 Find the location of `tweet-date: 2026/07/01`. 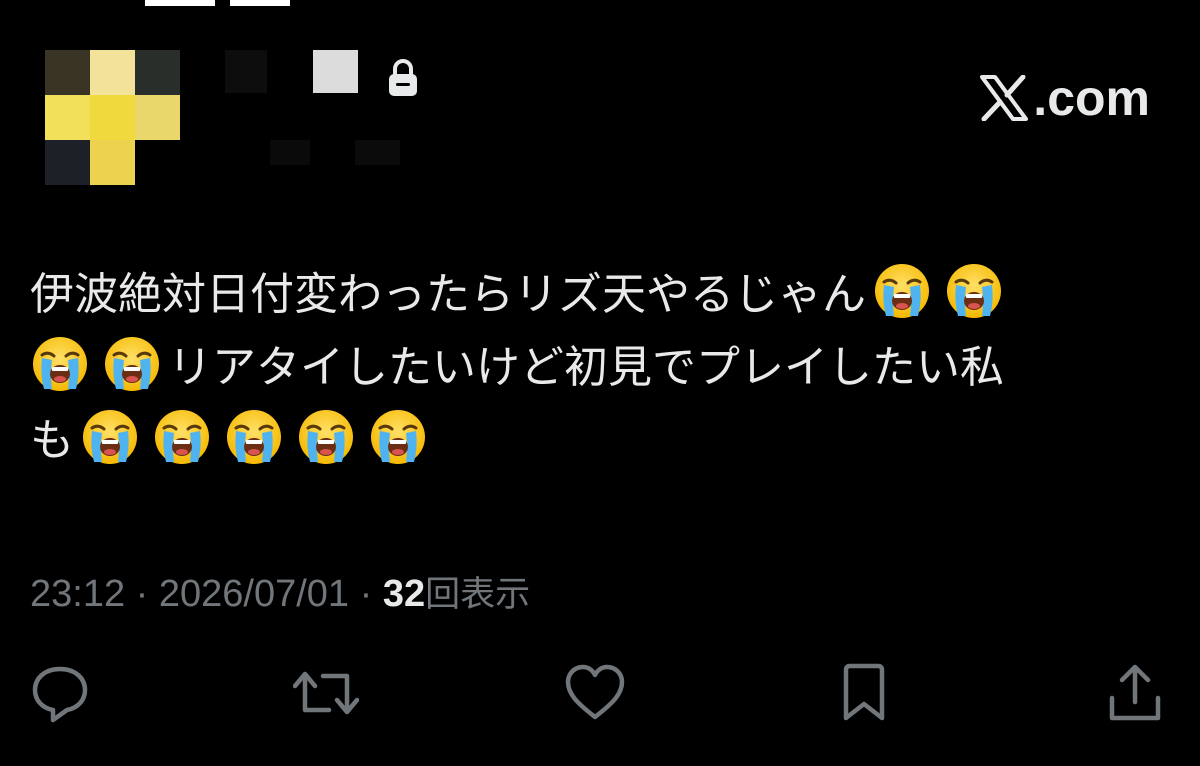

tweet-date: 2026/07/01 is located at coordinates (254, 594).